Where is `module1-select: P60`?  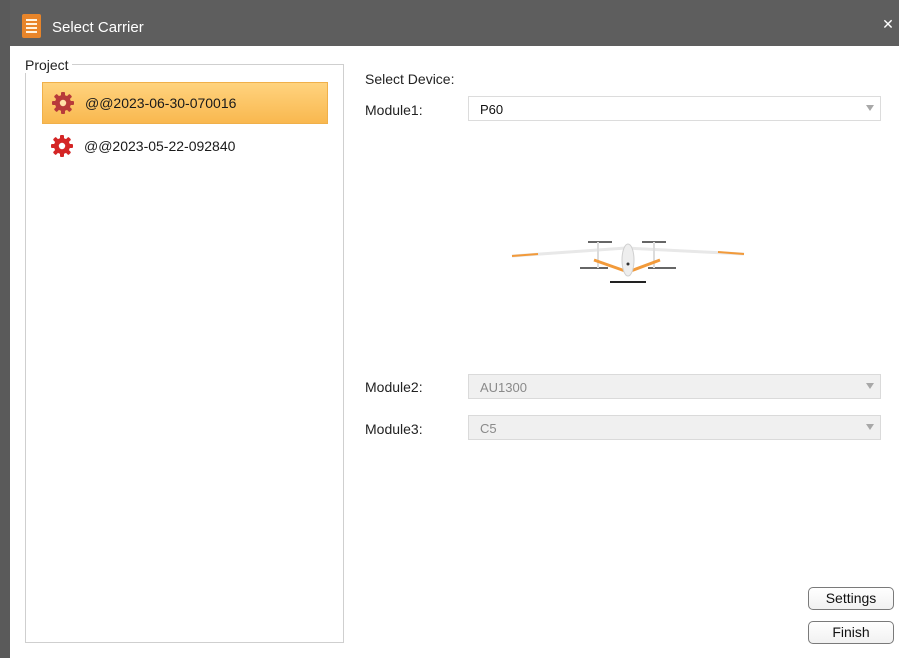
module1-select: P60 is located at coordinates (674, 108).